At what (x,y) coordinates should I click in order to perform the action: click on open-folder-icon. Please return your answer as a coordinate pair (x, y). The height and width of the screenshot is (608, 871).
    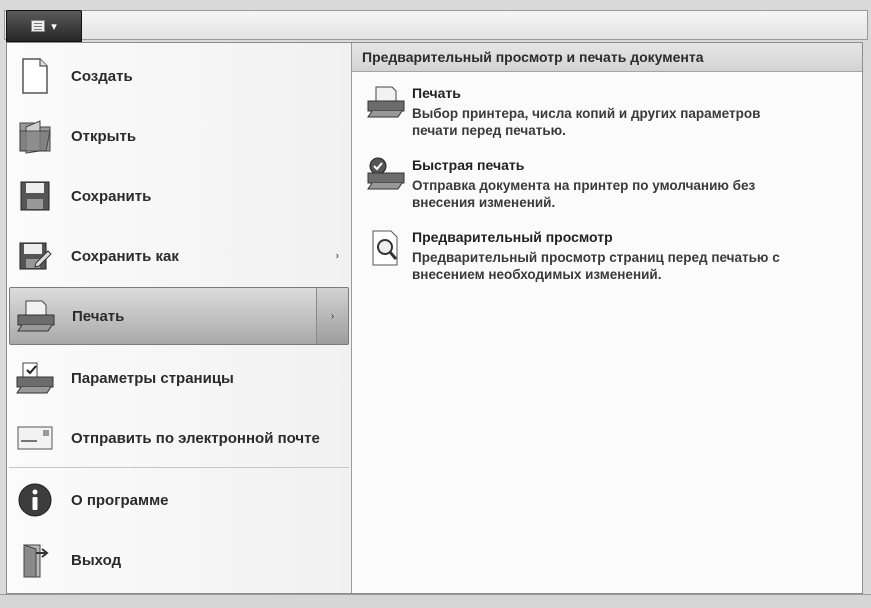
    Looking at the image, I should click on (35, 136).